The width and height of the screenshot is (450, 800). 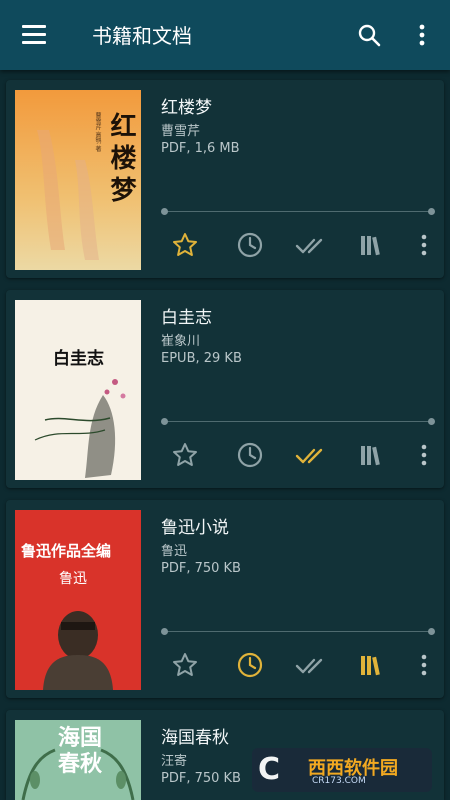 I want to click on book-author: 汪寄, so click(x=174, y=761).